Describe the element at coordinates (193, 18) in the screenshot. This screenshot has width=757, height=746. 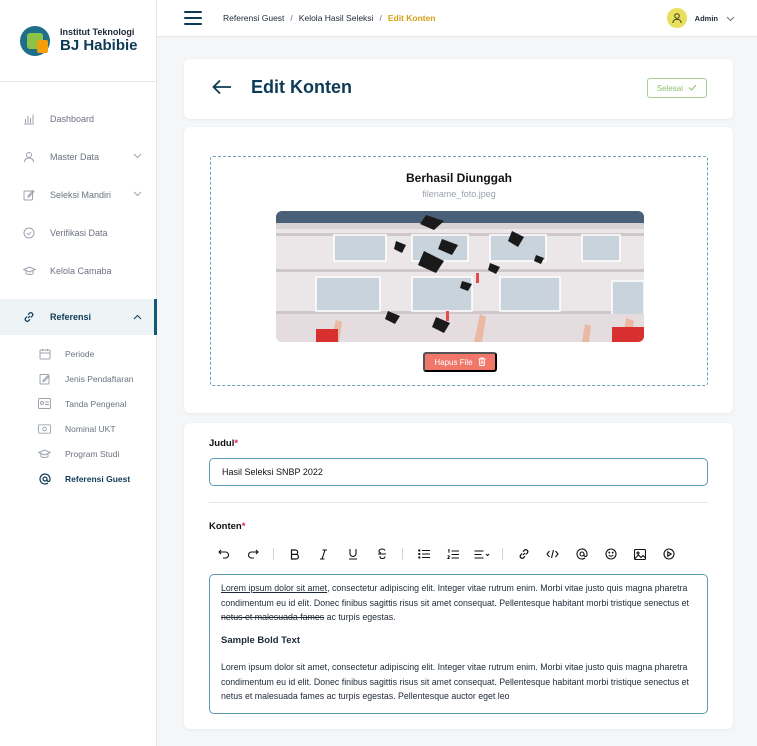
I see `hamburger-menu-icon` at that location.